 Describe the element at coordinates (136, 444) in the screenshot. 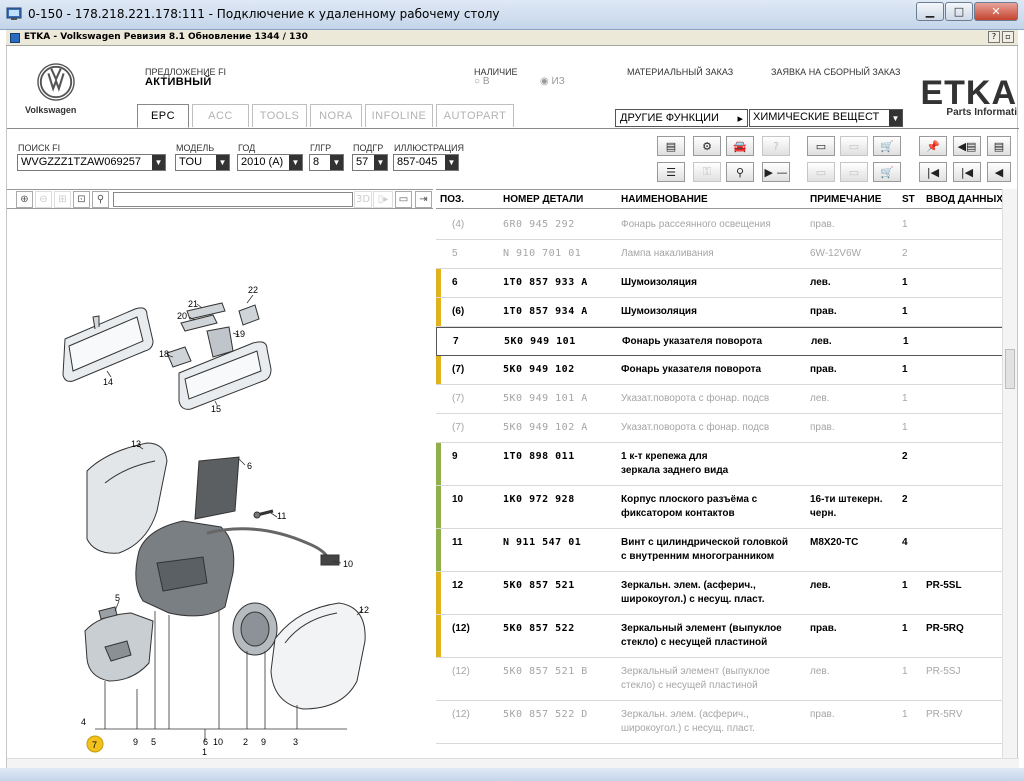

I see `callout-13: 13` at that location.